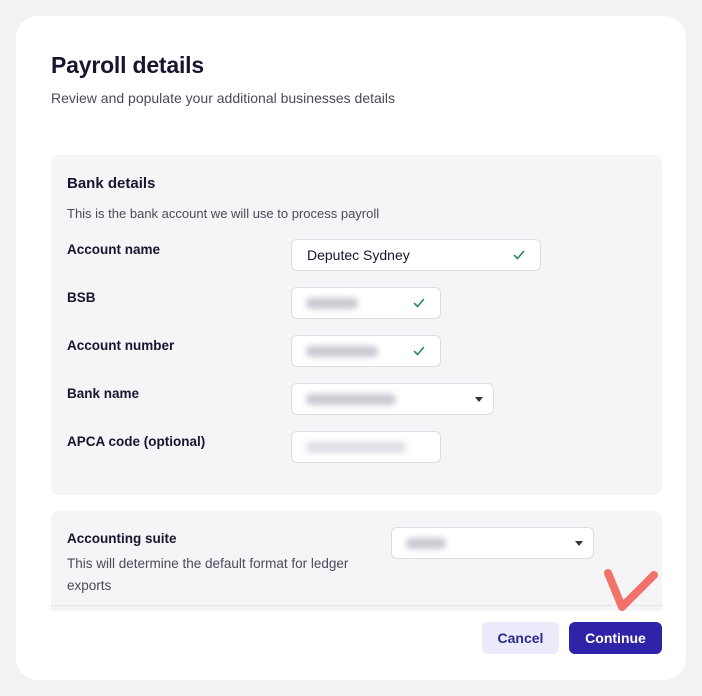  I want to click on accounting-suite-redacted-value, so click(426, 543).